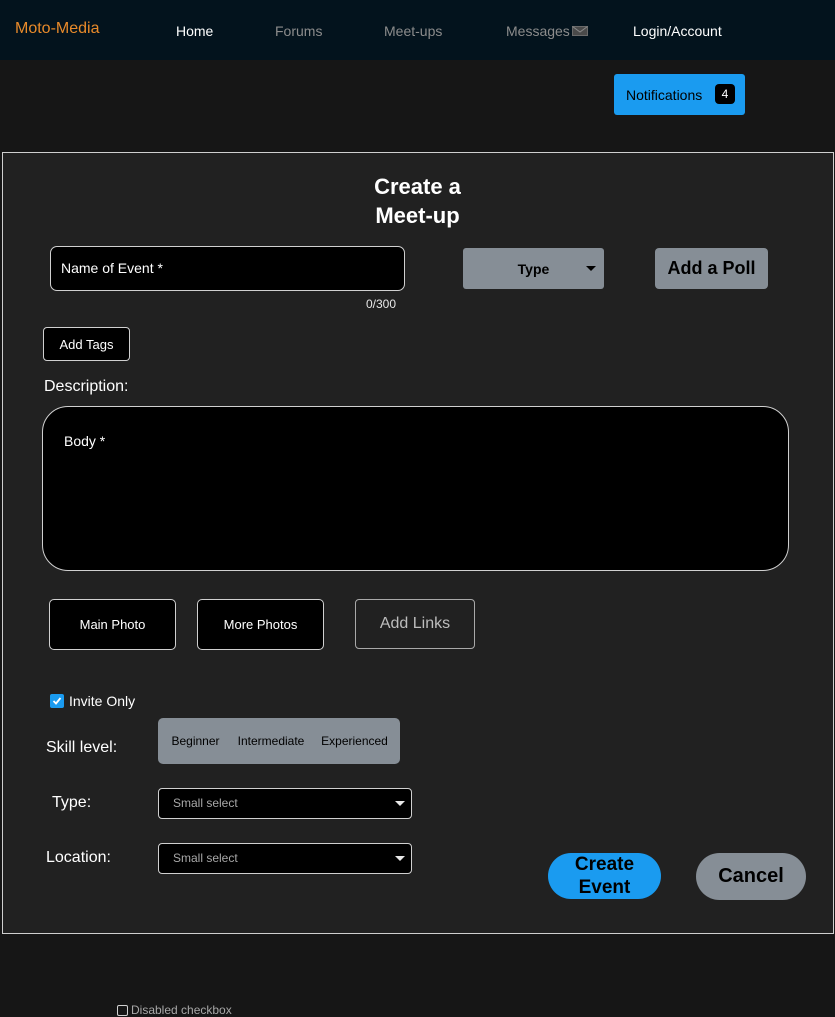 The image size is (835, 1017). What do you see at coordinates (711, 268) in the screenshot?
I see `add-poll-button: Add a Poll` at bounding box center [711, 268].